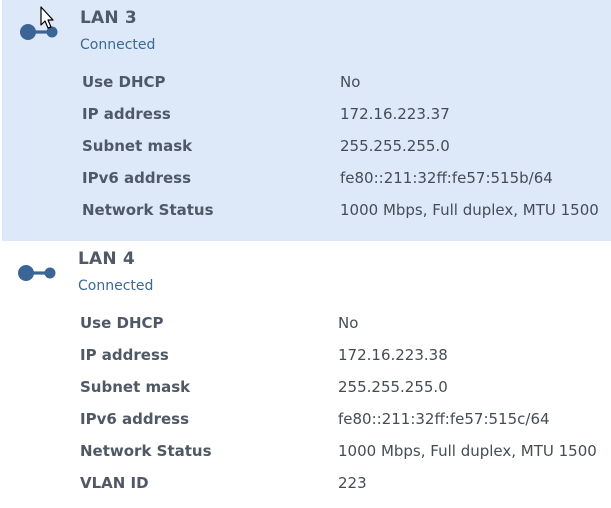 Image resolution: width=611 pixels, height=508 pixels. What do you see at coordinates (348, 323) in the screenshot?
I see `lan4-use-dhcp-value: No` at bounding box center [348, 323].